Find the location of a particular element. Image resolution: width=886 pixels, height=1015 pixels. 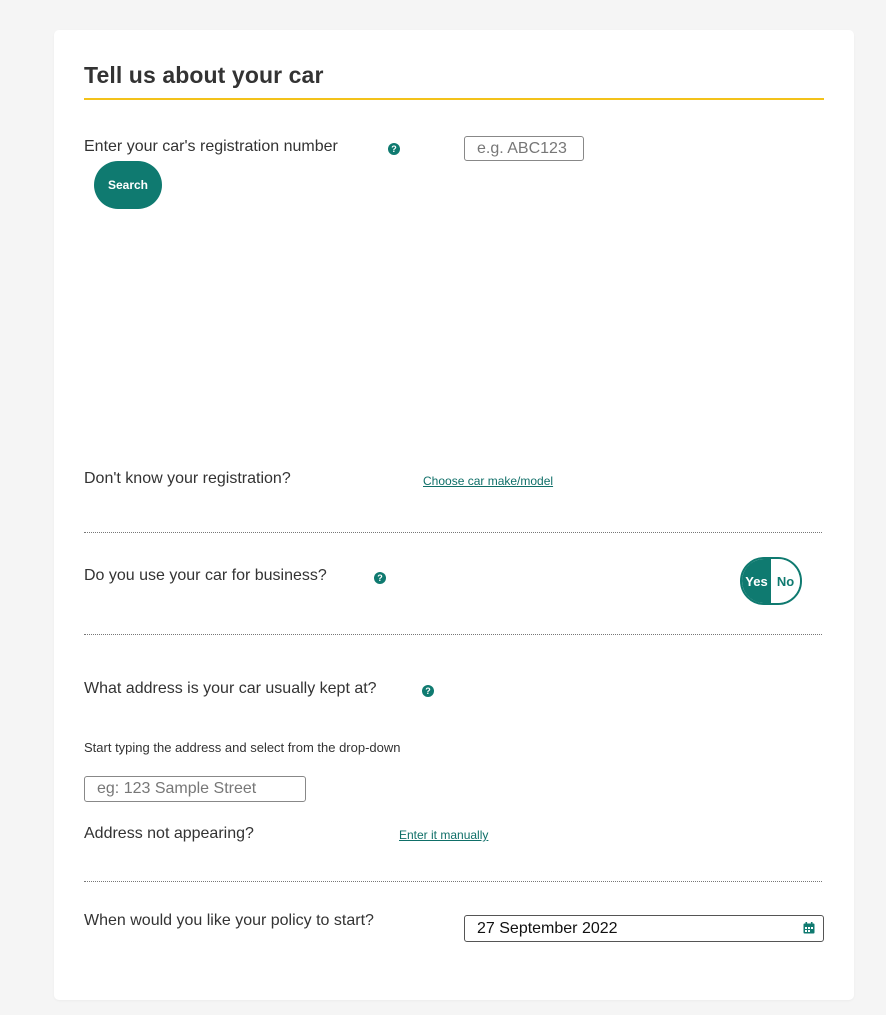

registration-label: Enter your car's registration number is located at coordinates (211, 146).